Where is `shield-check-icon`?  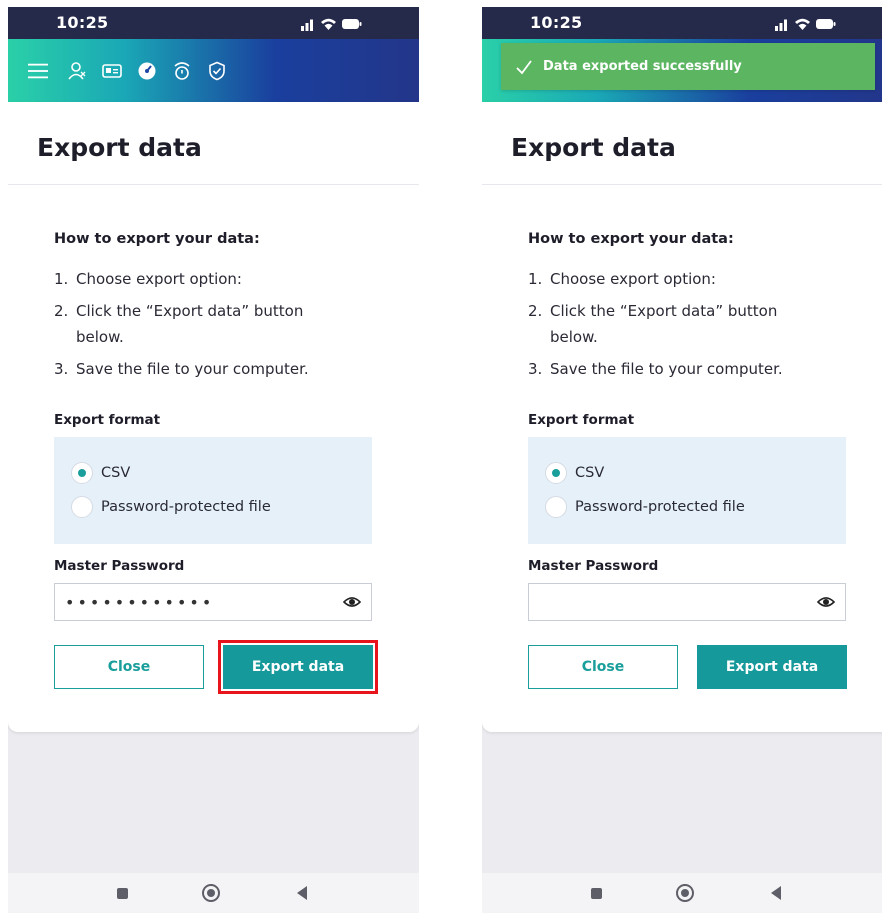 shield-check-icon is located at coordinates (217, 71).